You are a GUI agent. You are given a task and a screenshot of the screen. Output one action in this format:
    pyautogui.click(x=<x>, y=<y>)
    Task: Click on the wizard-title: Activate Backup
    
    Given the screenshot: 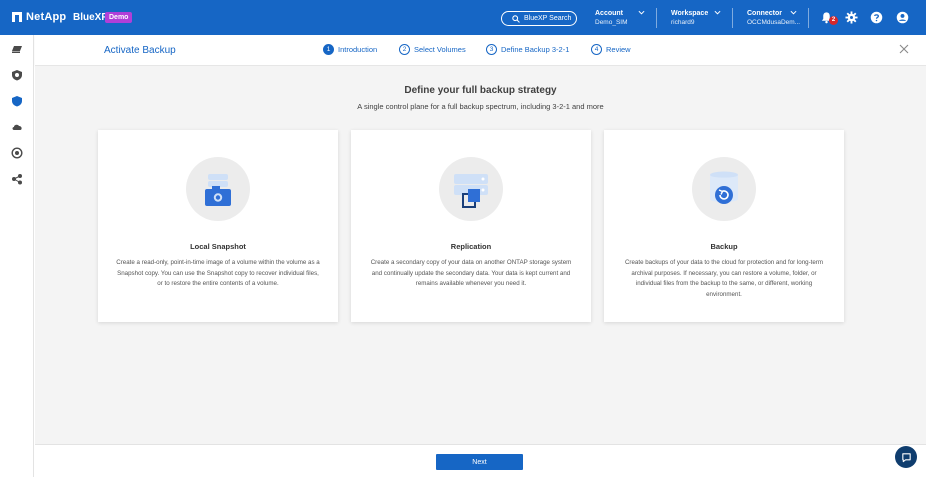 What is the action you would take?
    pyautogui.click(x=140, y=50)
    